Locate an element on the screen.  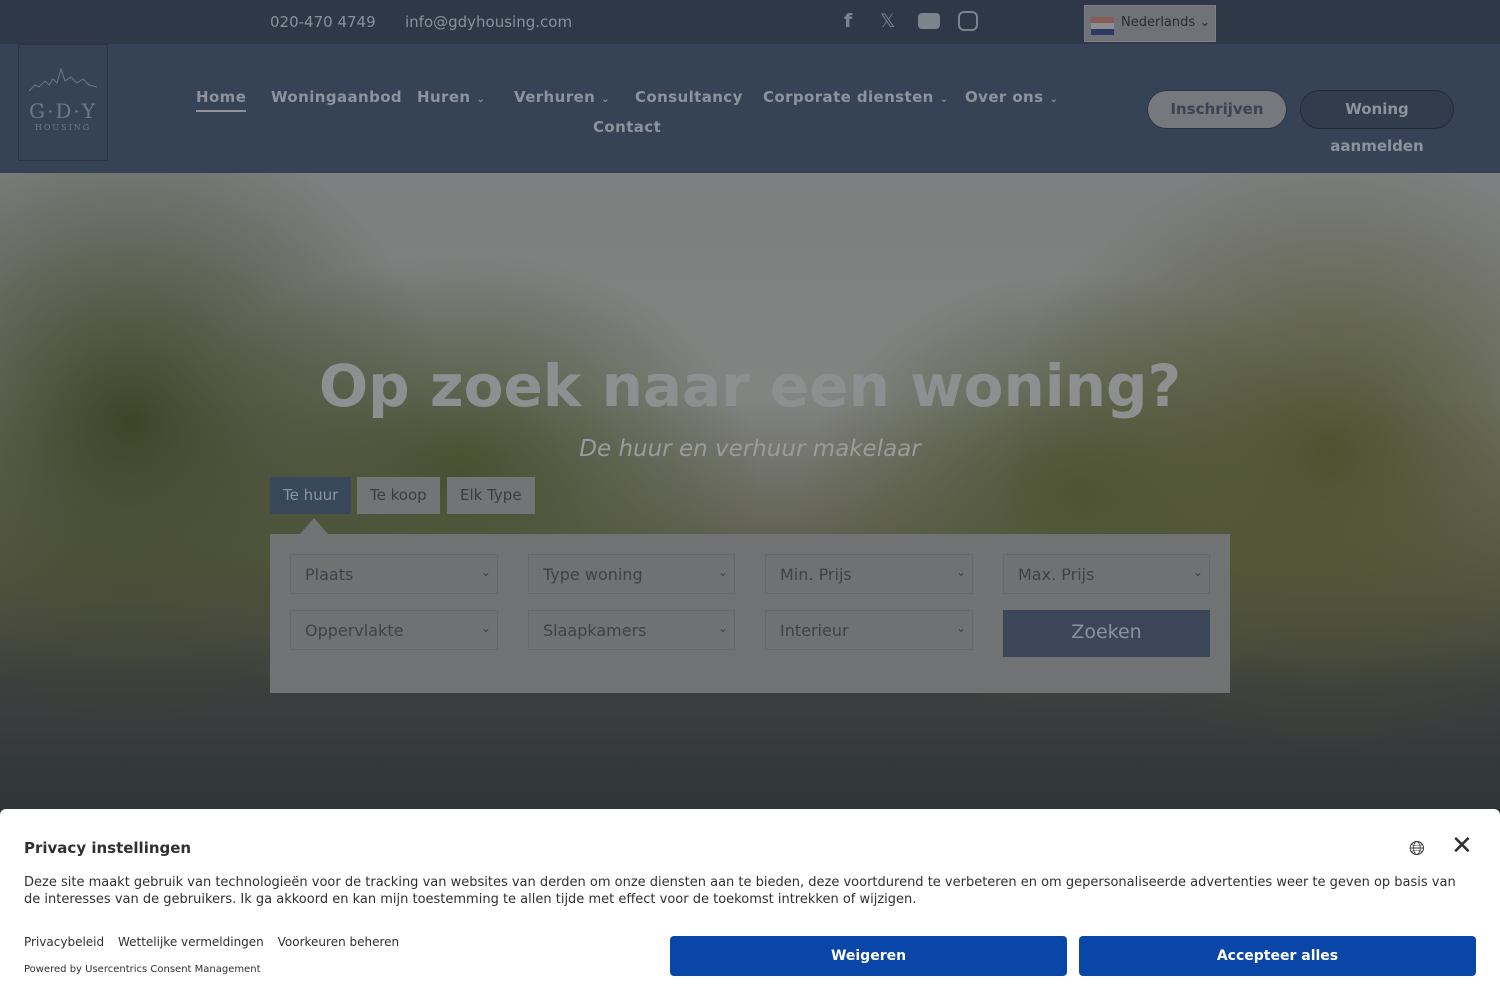
interieur-select: Interieur ⌄ is located at coordinates (869, 630).